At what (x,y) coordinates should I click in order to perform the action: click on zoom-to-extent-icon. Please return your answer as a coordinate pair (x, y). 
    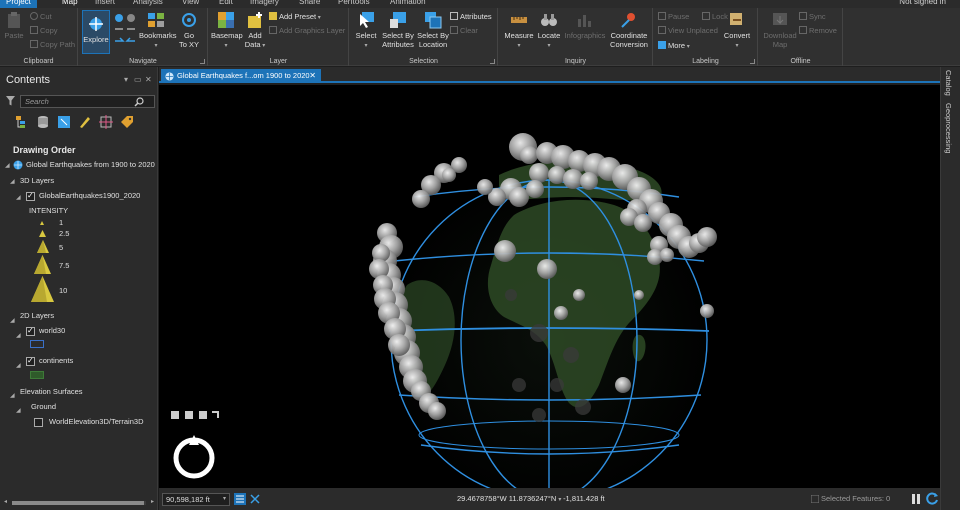
    Looking at the image, I should click on (175, 415).